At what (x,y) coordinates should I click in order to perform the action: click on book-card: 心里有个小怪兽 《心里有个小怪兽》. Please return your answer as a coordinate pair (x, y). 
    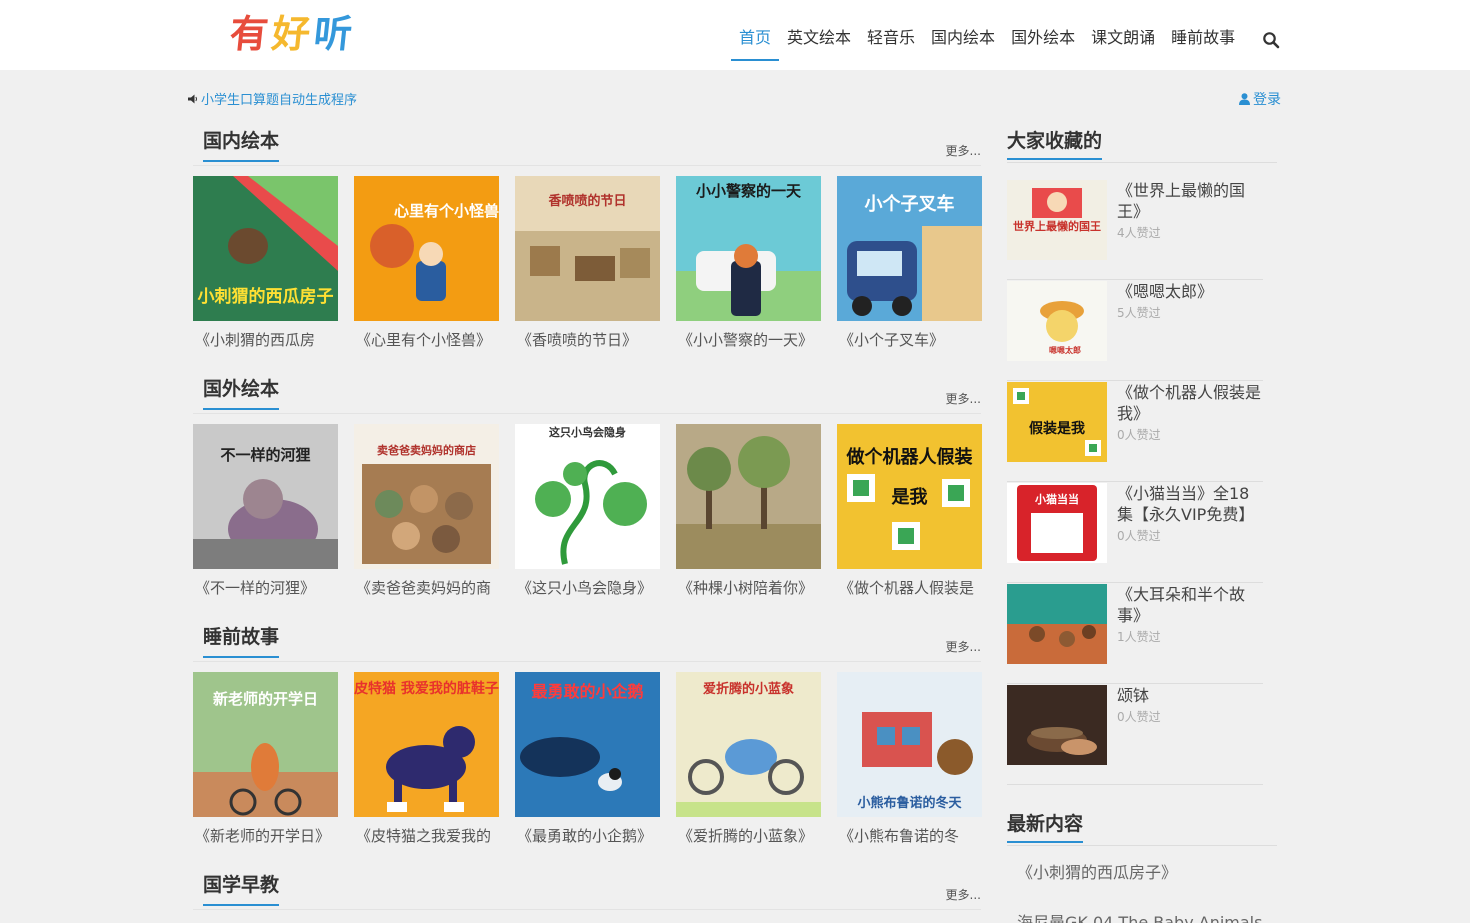
    Looking at the image, I should click on (426, 263).